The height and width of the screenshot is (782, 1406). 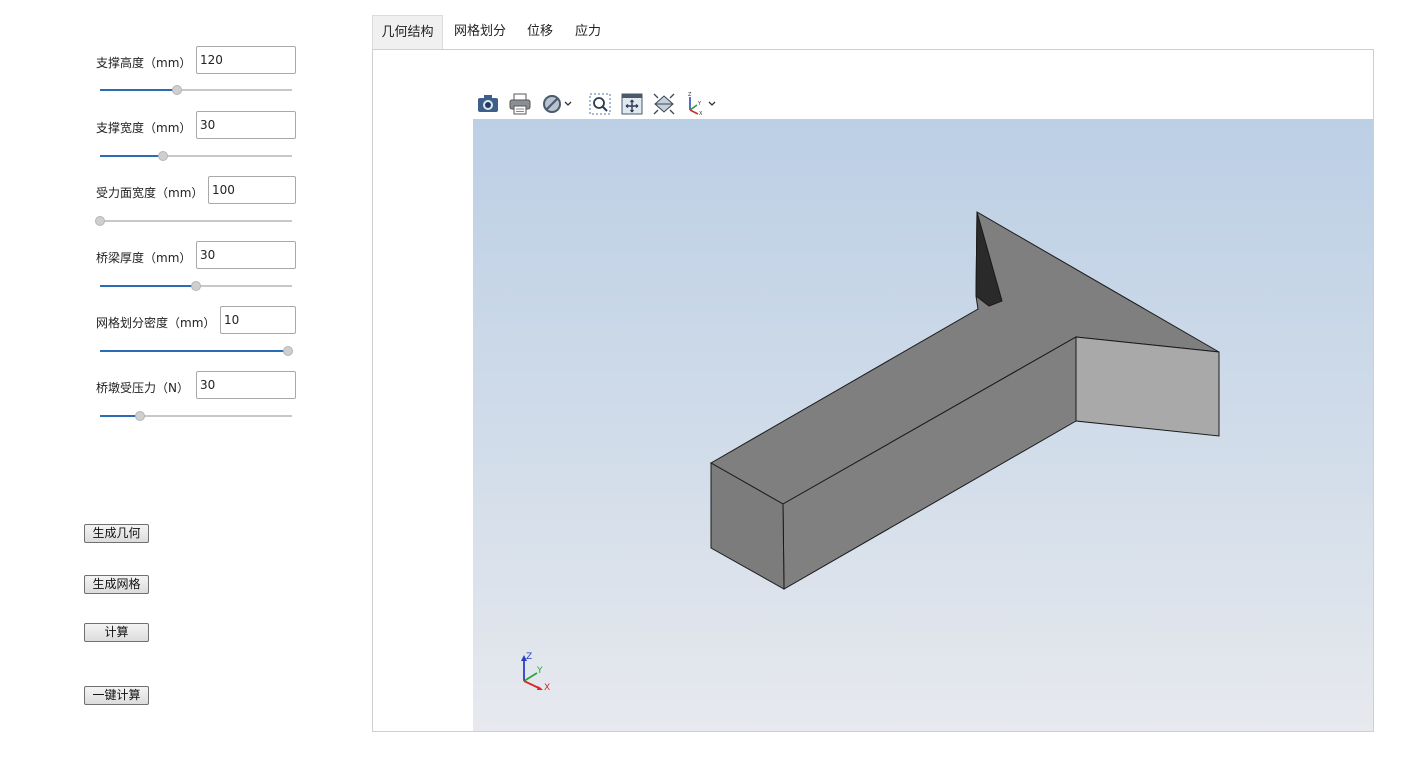 I want to click on beam-thickness-input, so click(x=246, y=255).